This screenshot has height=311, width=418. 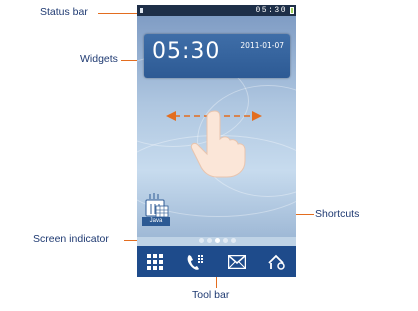 I want to click on message-button, so click(x=237, y=262).